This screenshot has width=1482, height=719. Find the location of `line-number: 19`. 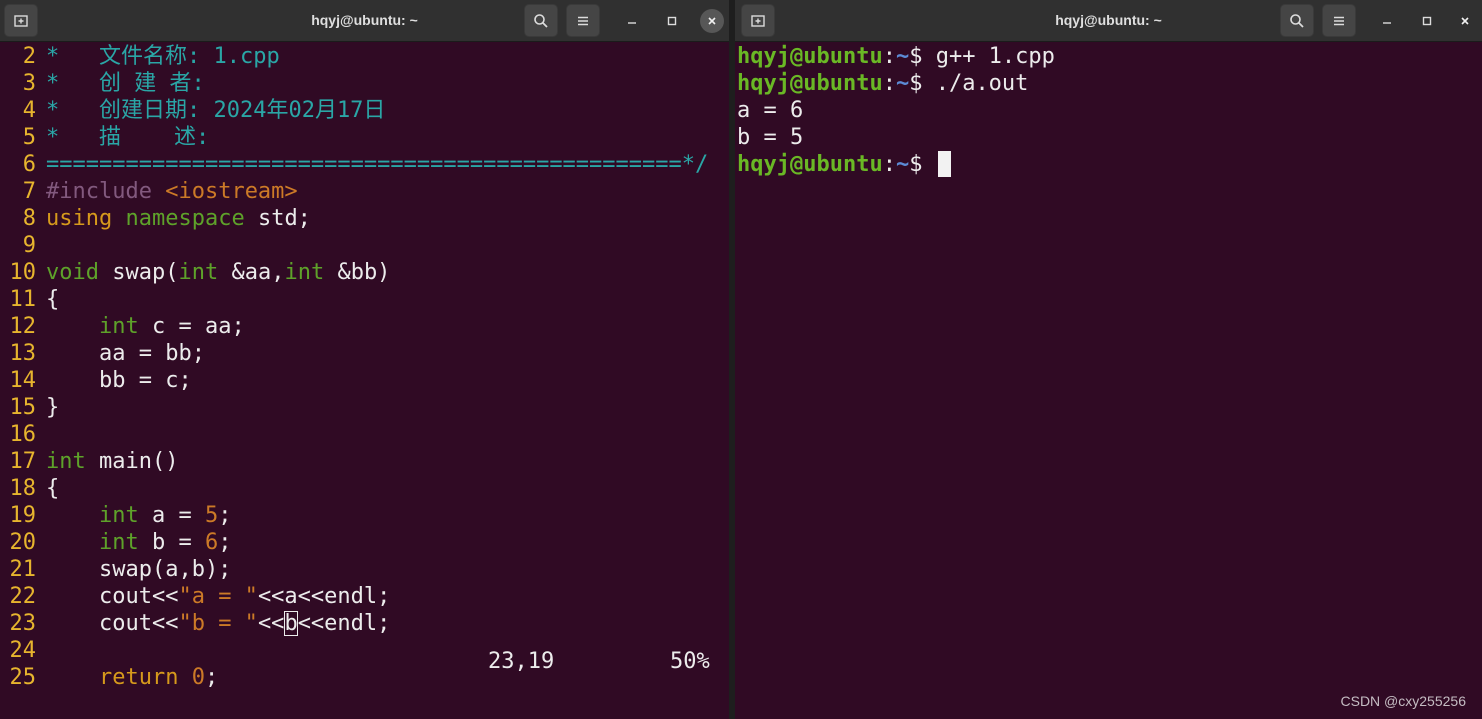

line-number: 19 is located at coordinates (23, 515).